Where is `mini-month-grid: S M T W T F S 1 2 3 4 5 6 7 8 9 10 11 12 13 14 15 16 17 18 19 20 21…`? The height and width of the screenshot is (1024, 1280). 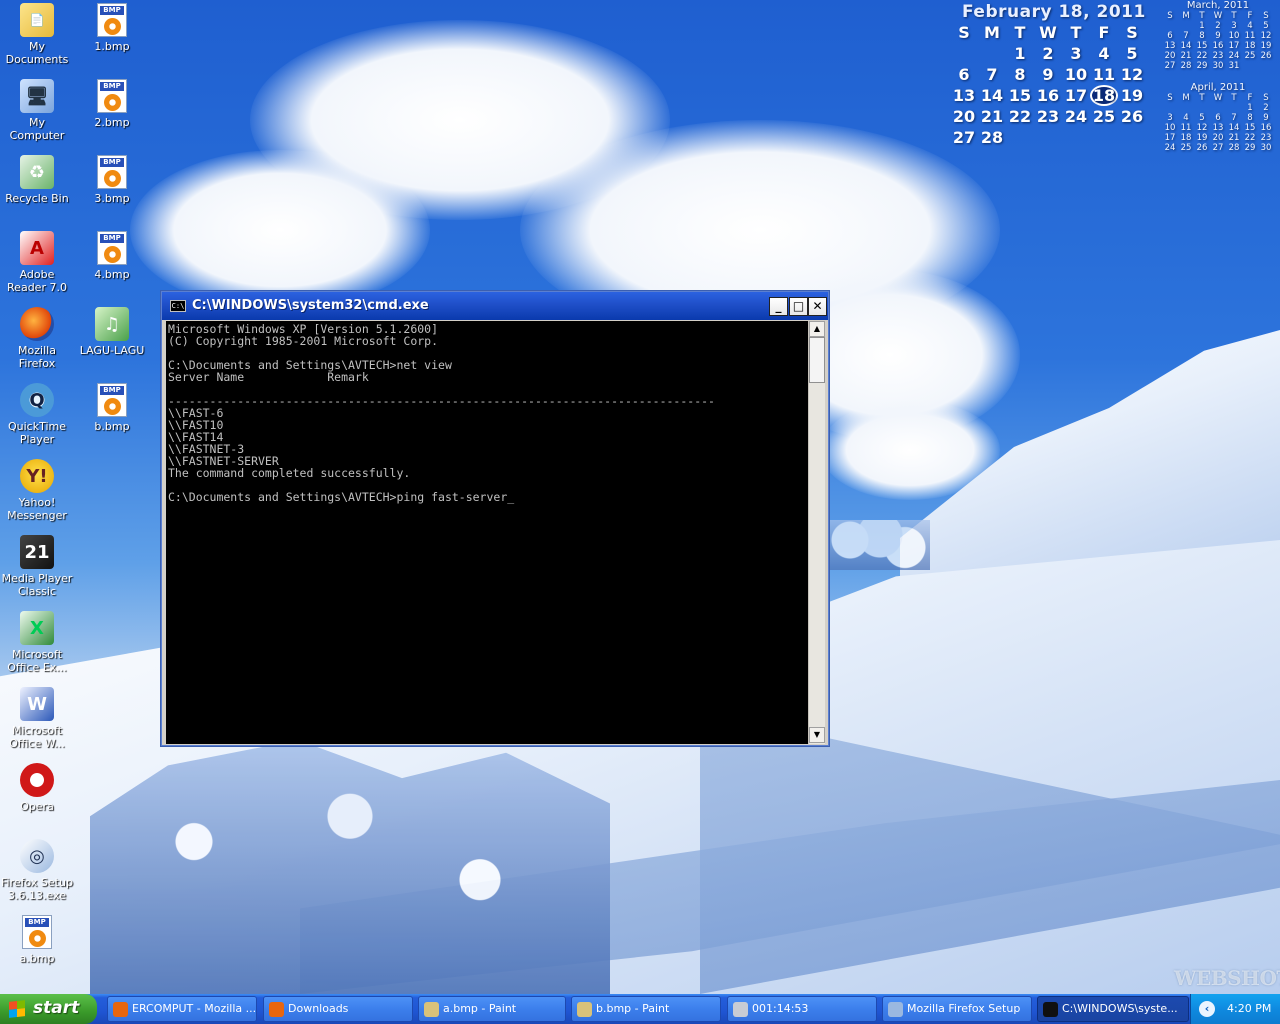 mini-month-grid: S M T W T F S 1 2 3 4 5 6 7 8 9 10 11 12 13 14 15 16 17 18 19 20 21… is located at coordinates (1218, 123).